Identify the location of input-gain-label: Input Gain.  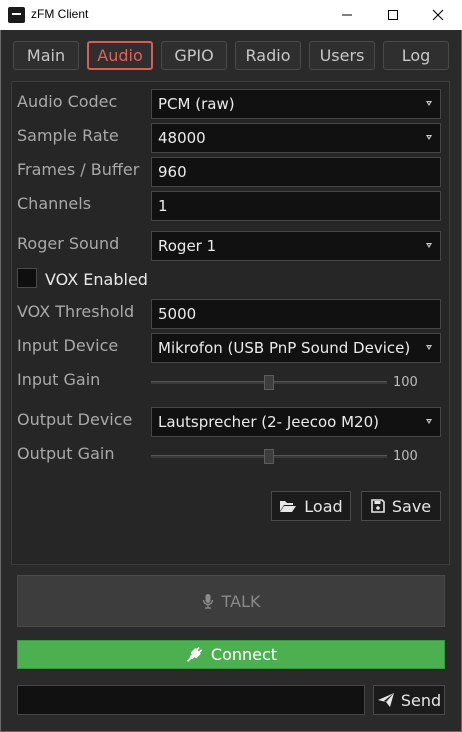
(59, 379).